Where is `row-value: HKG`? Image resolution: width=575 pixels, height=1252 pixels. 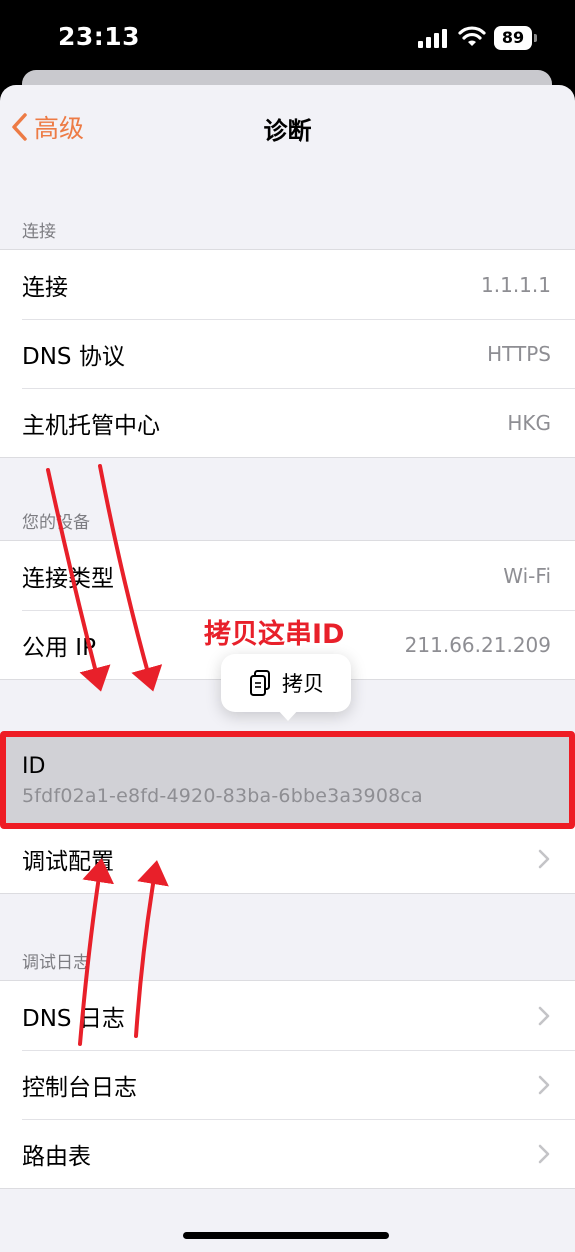
row-value: HKG is located at coordinates (529, 422).